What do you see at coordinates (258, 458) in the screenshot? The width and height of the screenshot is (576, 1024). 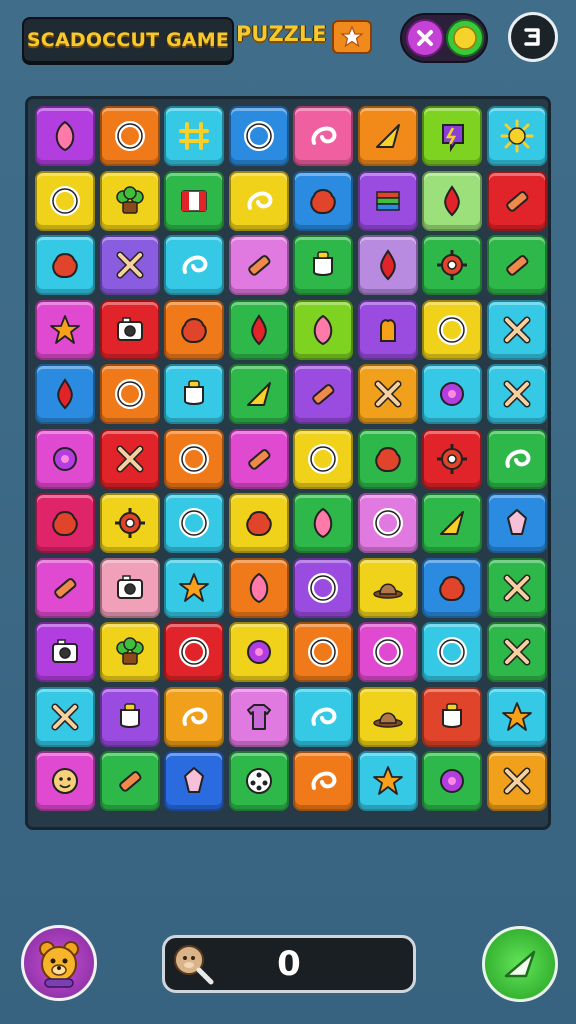 I see `tile-r6-c4` at bounding box center [258, 458].